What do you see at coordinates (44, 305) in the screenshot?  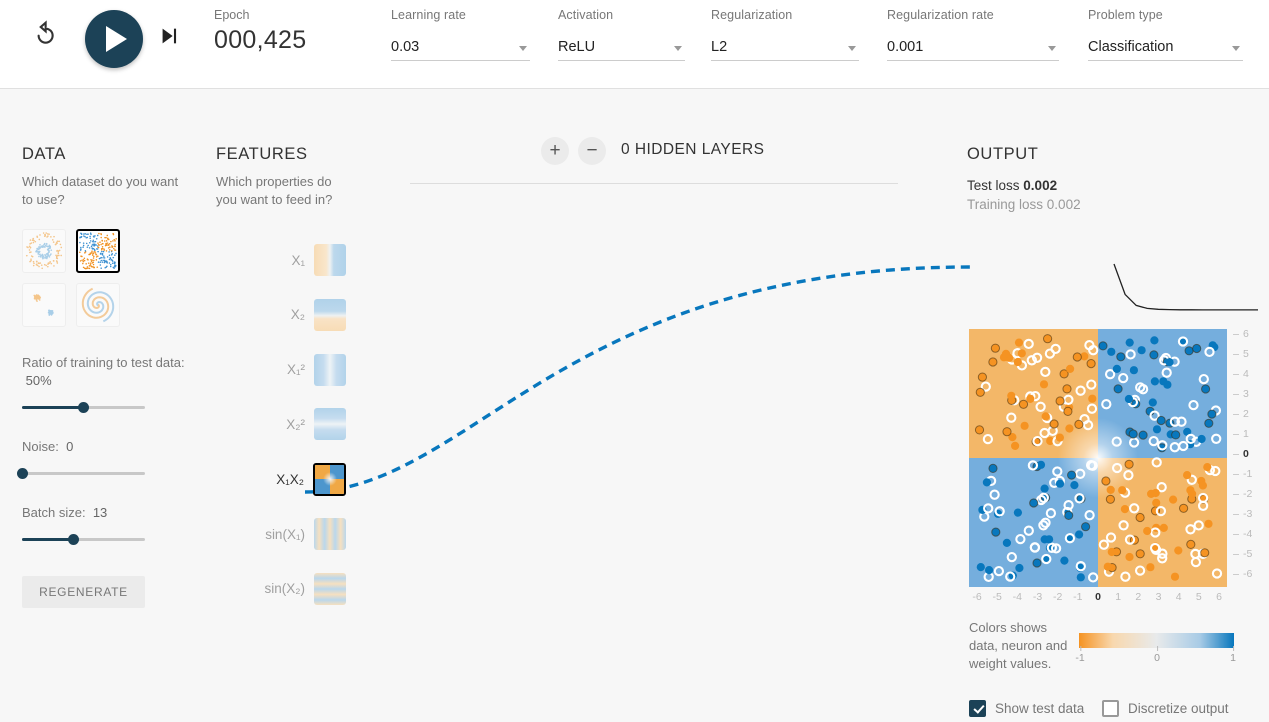 I see `dataset-gaussian` at bounding box center [44, 305].